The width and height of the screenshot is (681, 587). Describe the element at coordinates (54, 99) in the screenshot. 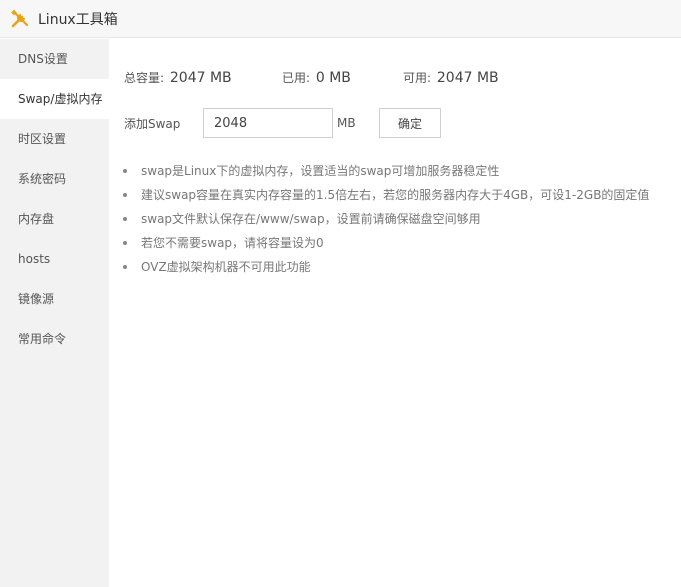

I see `sidebar-item-swap: Swap/虚拟内存` at that location.